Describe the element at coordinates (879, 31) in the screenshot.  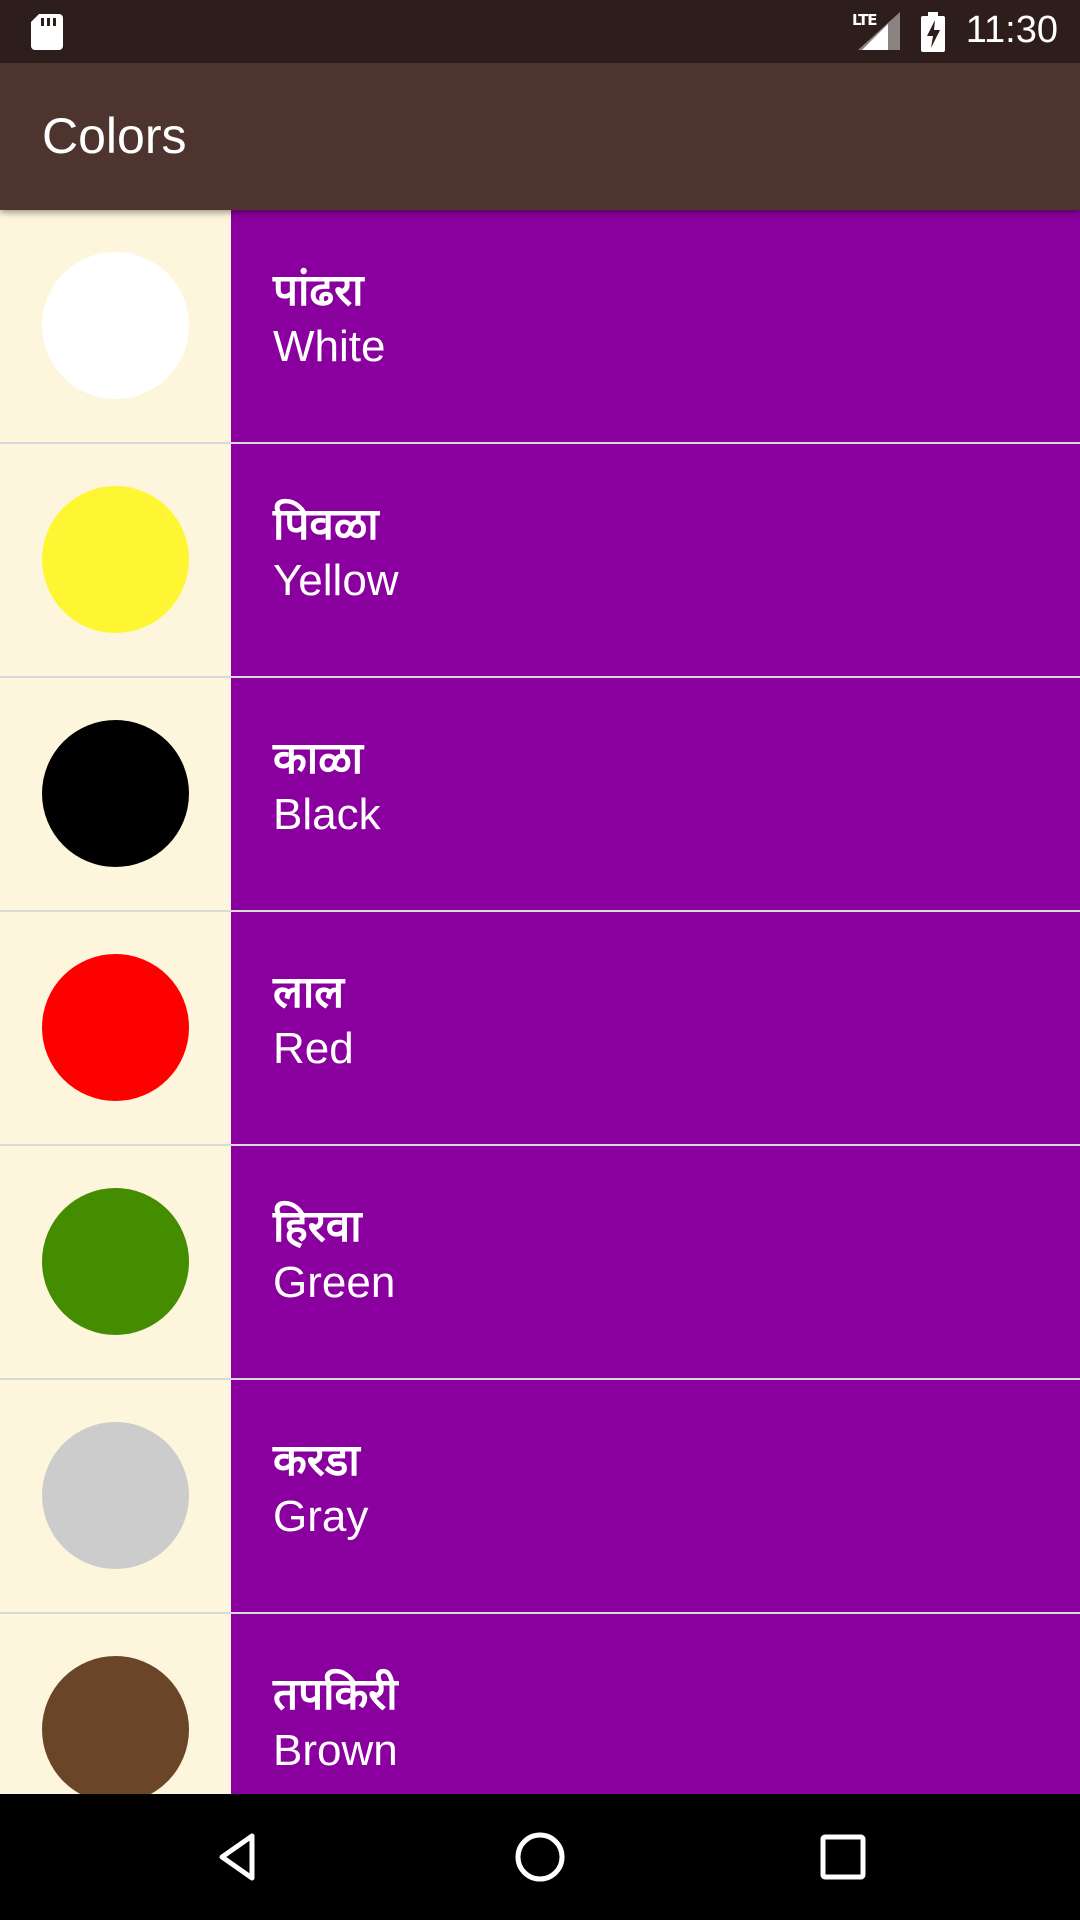
I see `signal-icon` at that location.